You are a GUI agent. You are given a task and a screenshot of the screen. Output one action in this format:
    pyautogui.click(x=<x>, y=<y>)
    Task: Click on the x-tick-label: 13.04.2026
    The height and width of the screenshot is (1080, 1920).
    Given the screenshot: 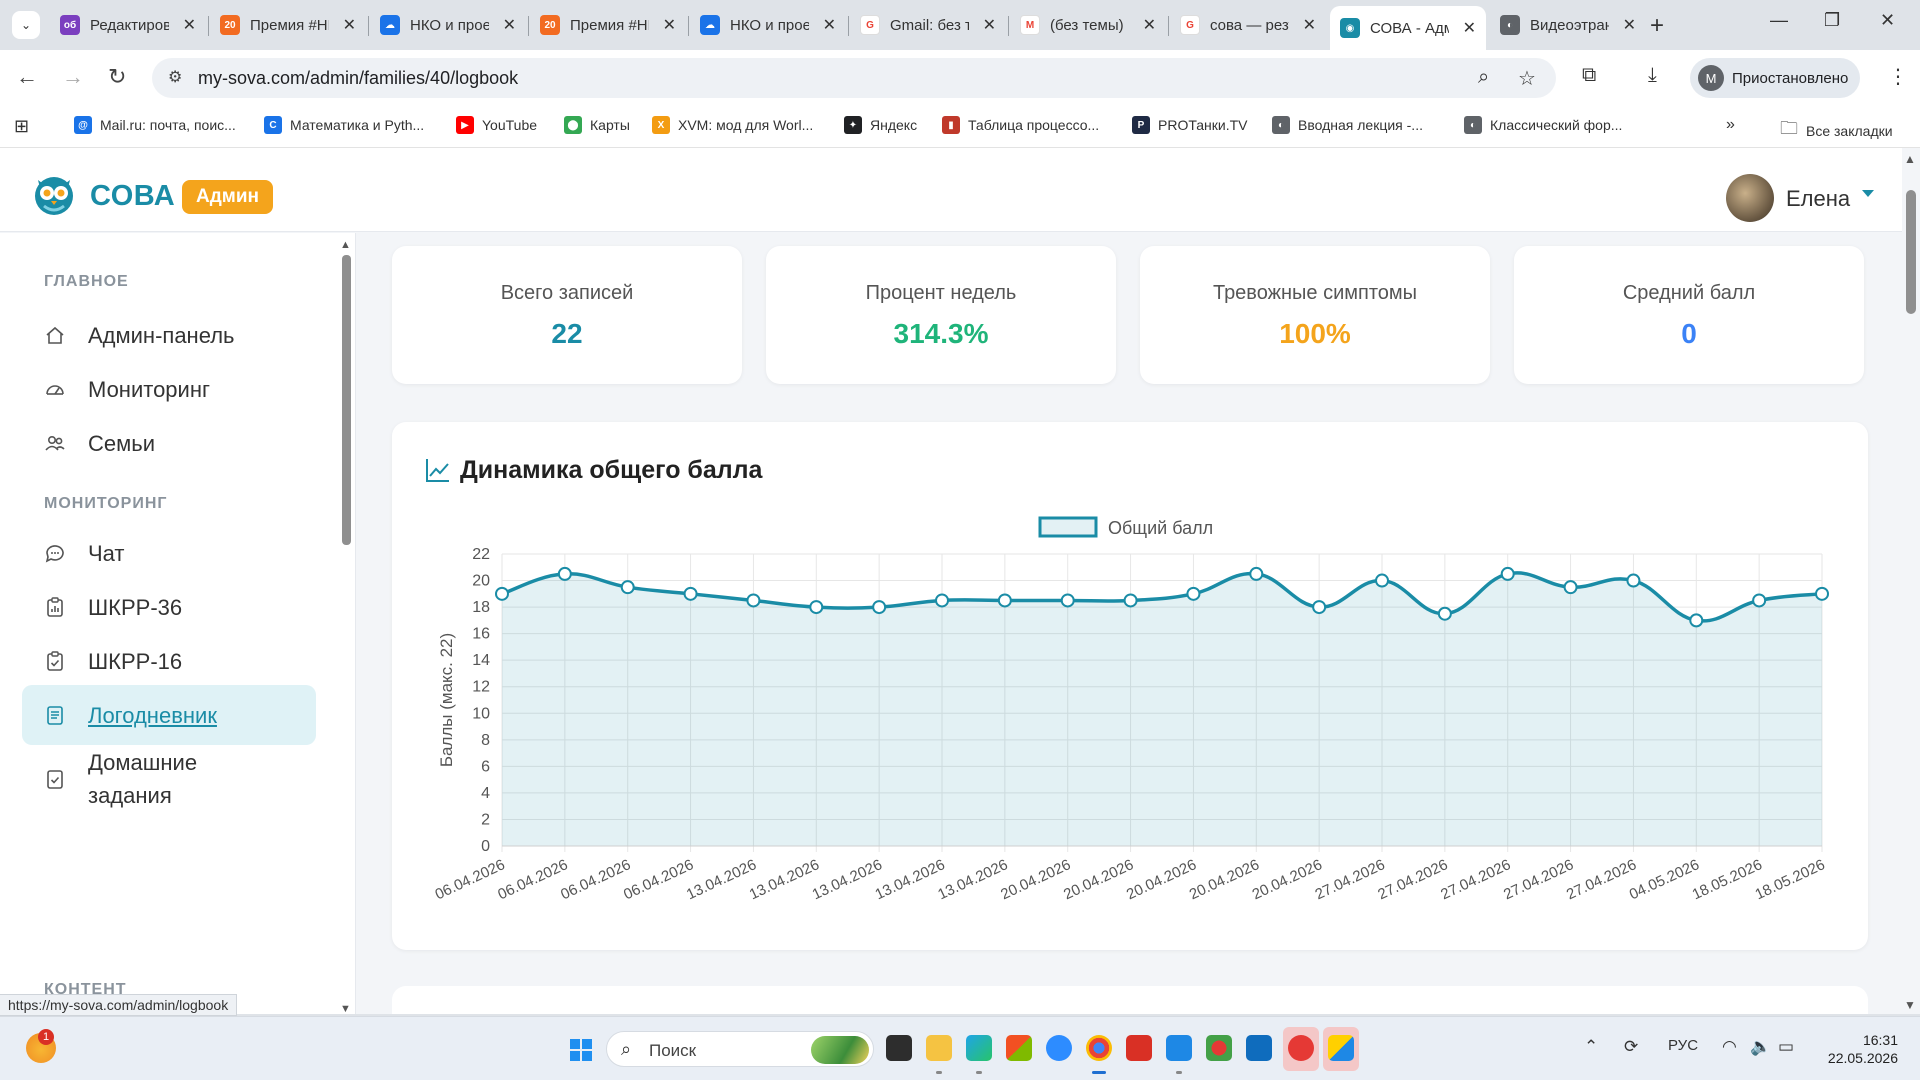 What is the action you would take?
    pyautogui.click(x=847, y=879)
    